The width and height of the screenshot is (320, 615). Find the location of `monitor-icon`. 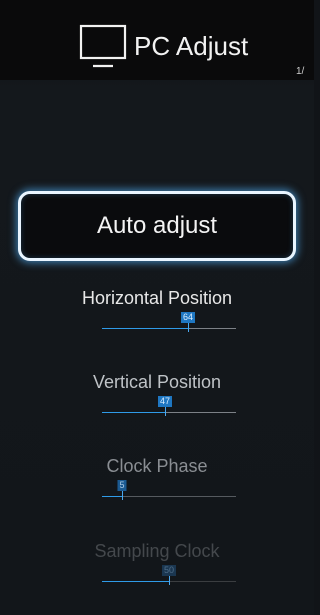

monitor-icon is located at coordinates (103, 47).